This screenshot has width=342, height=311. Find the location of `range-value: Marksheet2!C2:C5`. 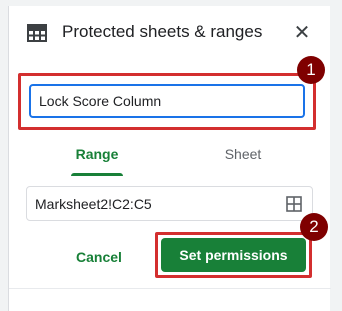

range-value: Marksheet2!C2:C5 is located at coordinates (93, 204).